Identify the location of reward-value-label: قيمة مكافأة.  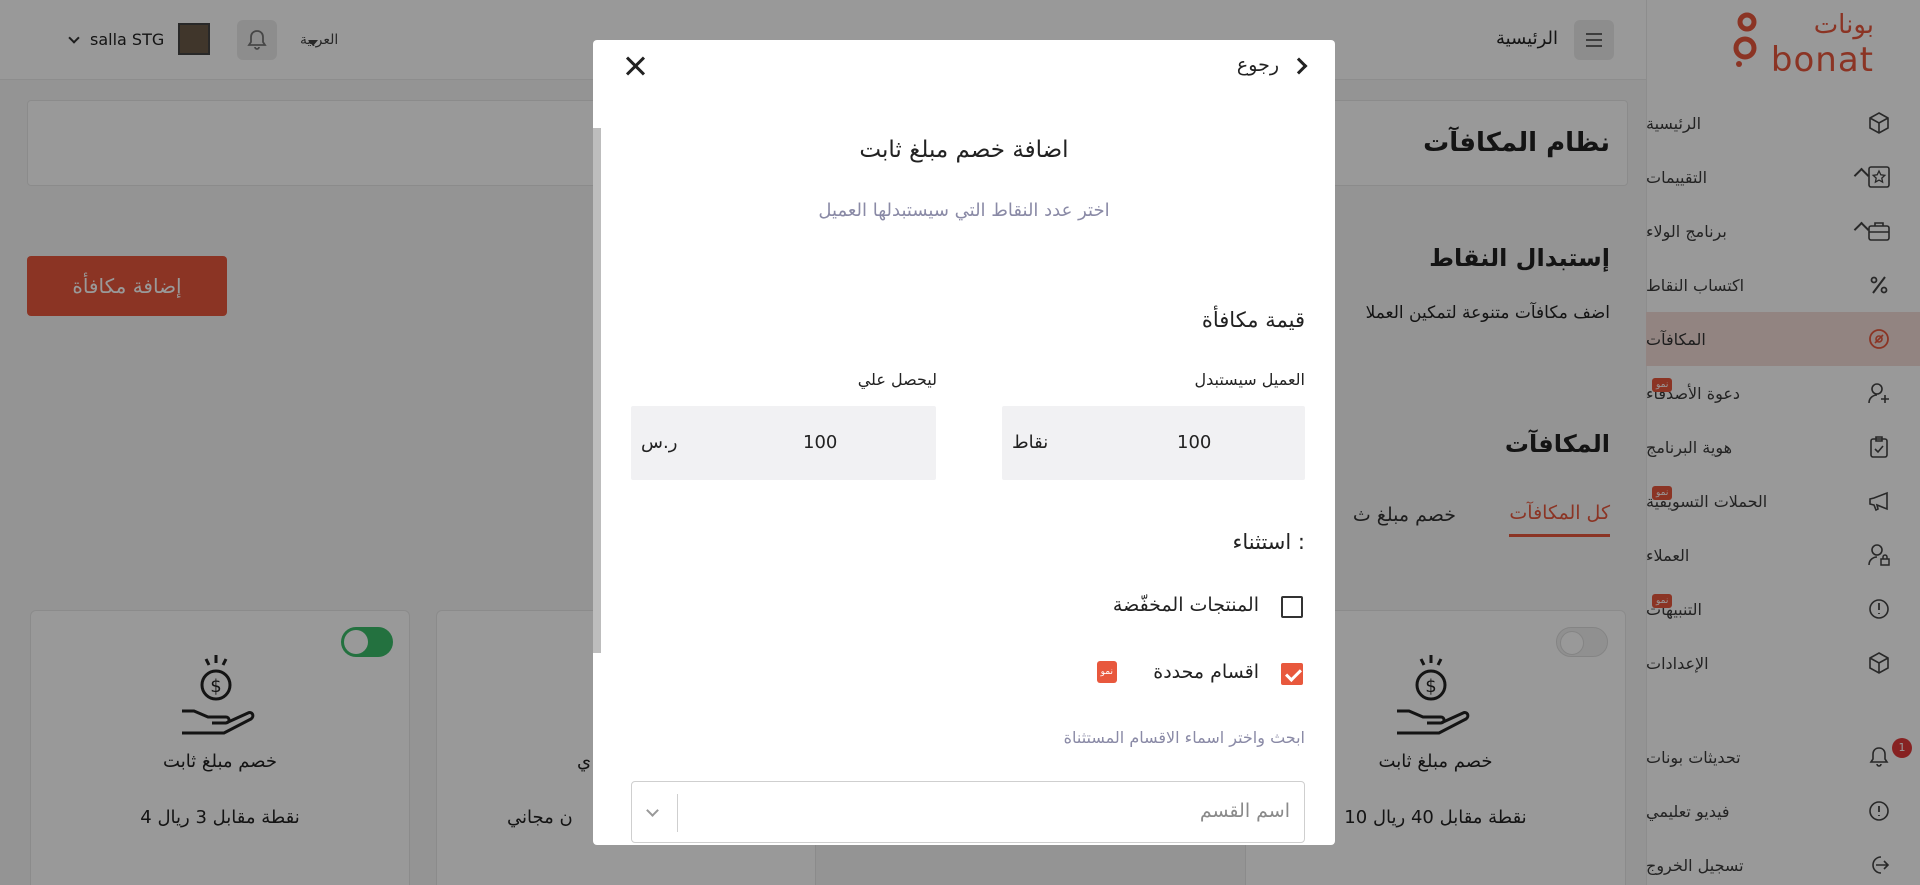
(1253, 320).